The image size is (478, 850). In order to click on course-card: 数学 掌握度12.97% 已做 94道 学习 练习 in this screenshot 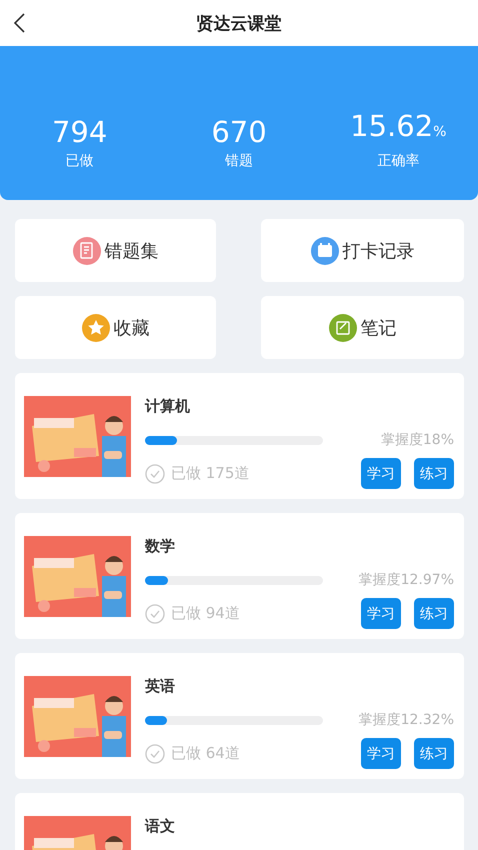, I will do `click(239, 576)`.